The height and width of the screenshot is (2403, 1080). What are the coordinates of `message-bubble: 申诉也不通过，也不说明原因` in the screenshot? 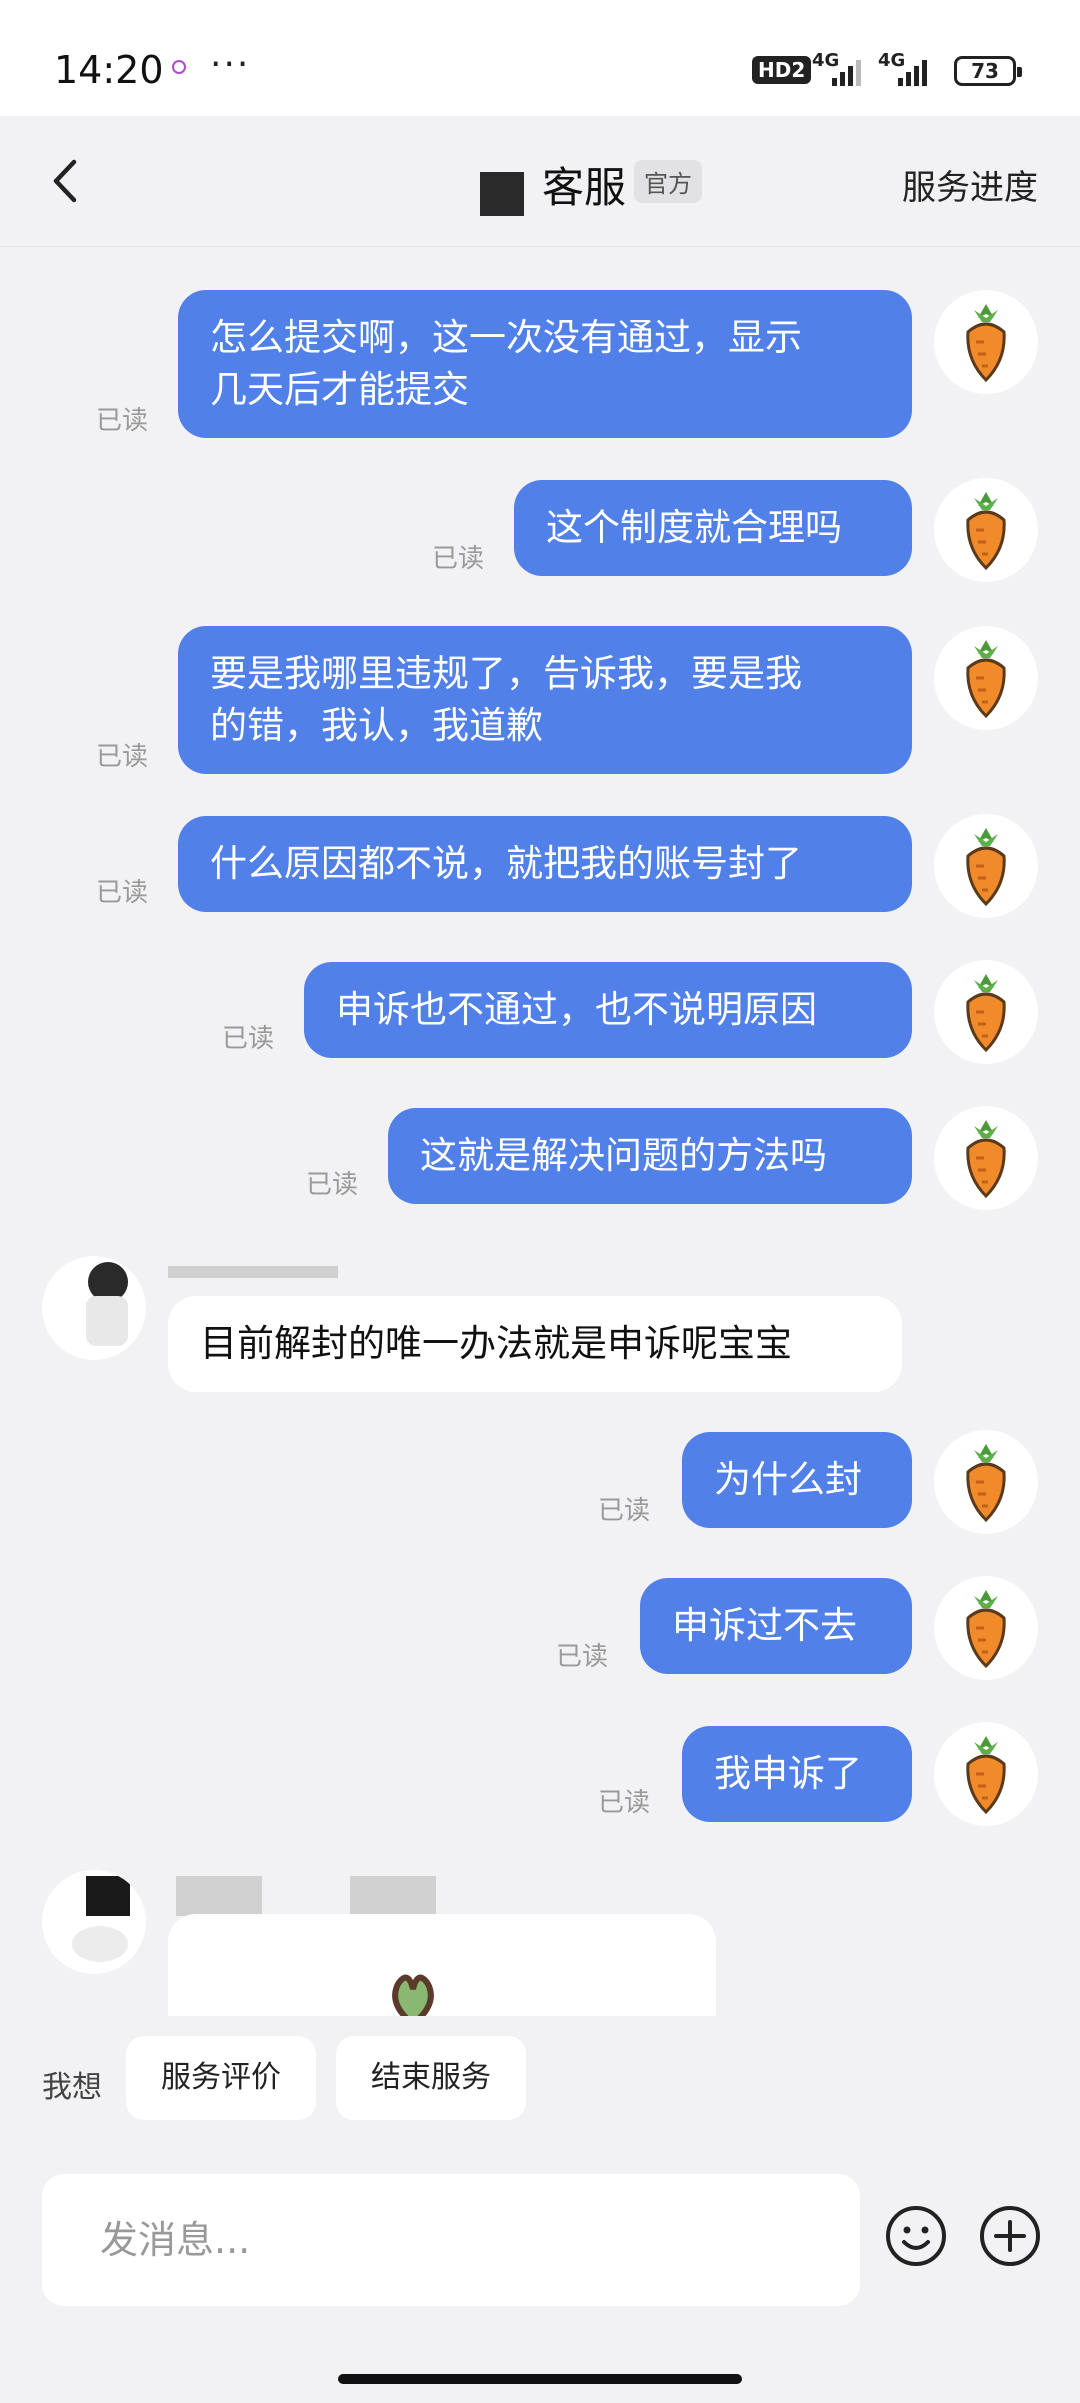 It's located at (608, 1010).